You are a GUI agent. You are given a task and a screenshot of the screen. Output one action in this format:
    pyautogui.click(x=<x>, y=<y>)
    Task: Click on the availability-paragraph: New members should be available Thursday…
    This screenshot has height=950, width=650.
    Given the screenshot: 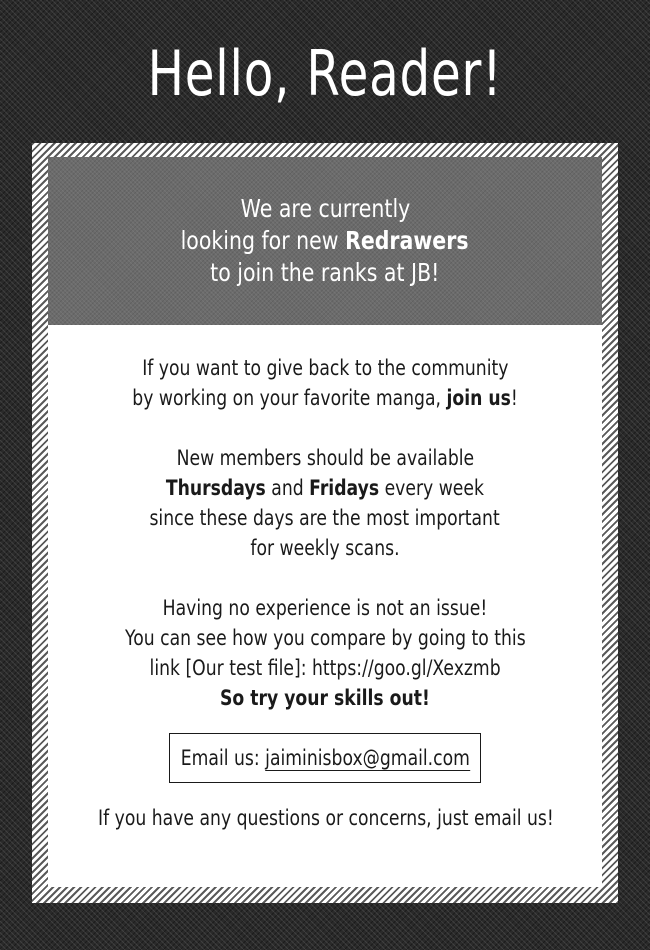 What is the action you would take?
    pyautogui.click(x=325, y=503)
    